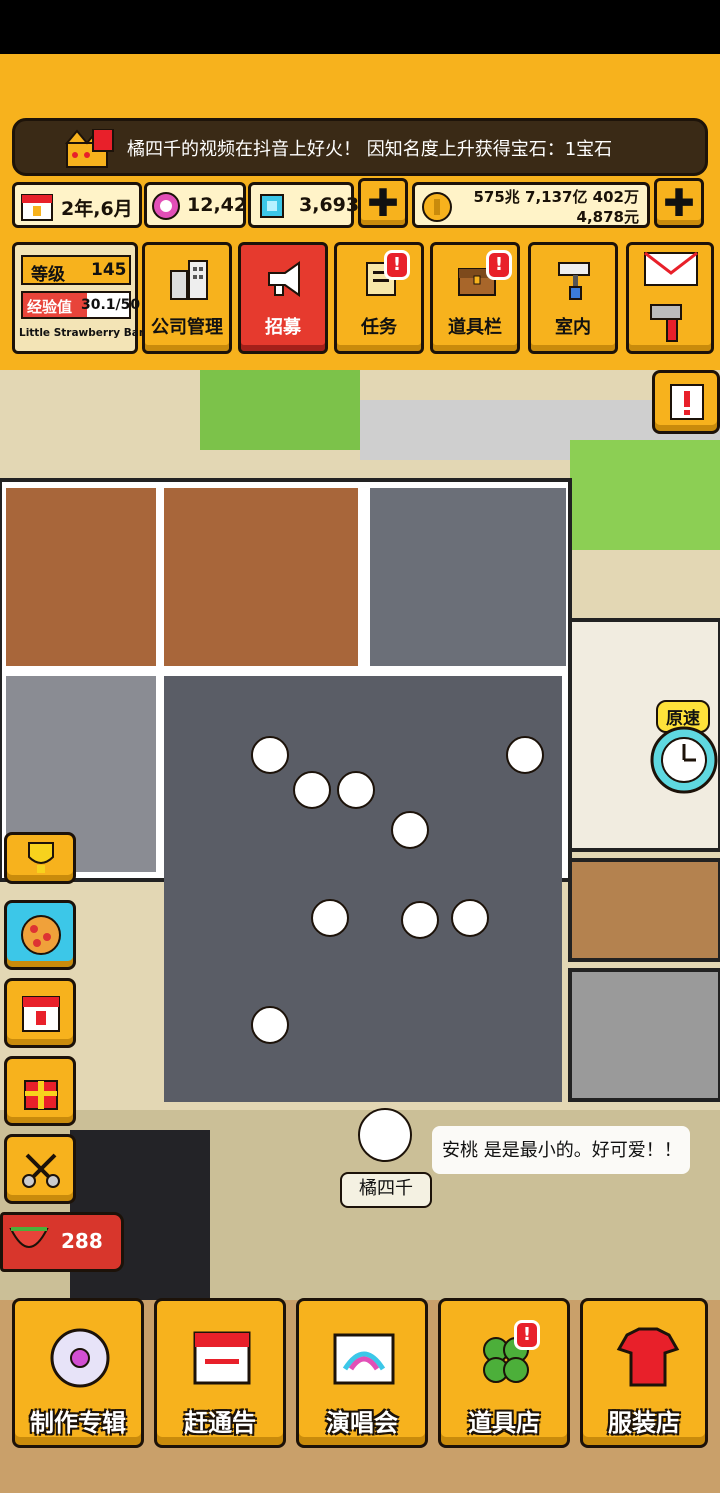 This screenshot has width=720, height=1493. I want to click on pink-gem-icon, so click(166, 206).